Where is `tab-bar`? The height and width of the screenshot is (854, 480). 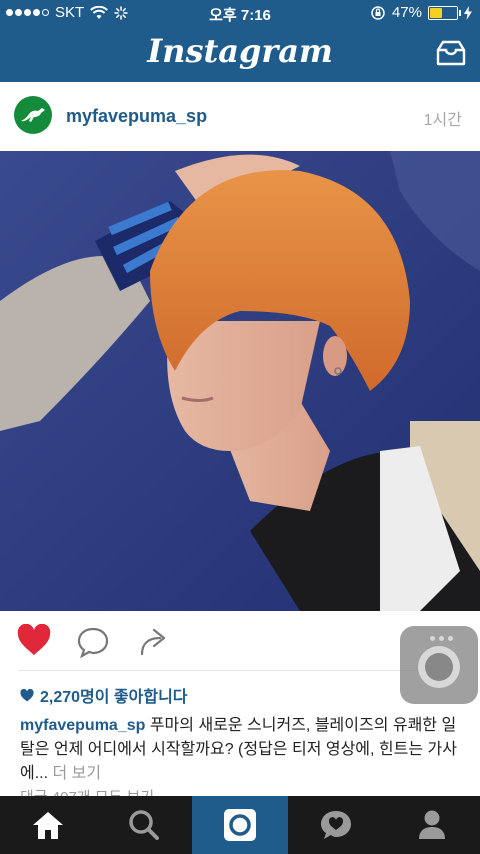 tab-bar is located at coordinates (240, 825).